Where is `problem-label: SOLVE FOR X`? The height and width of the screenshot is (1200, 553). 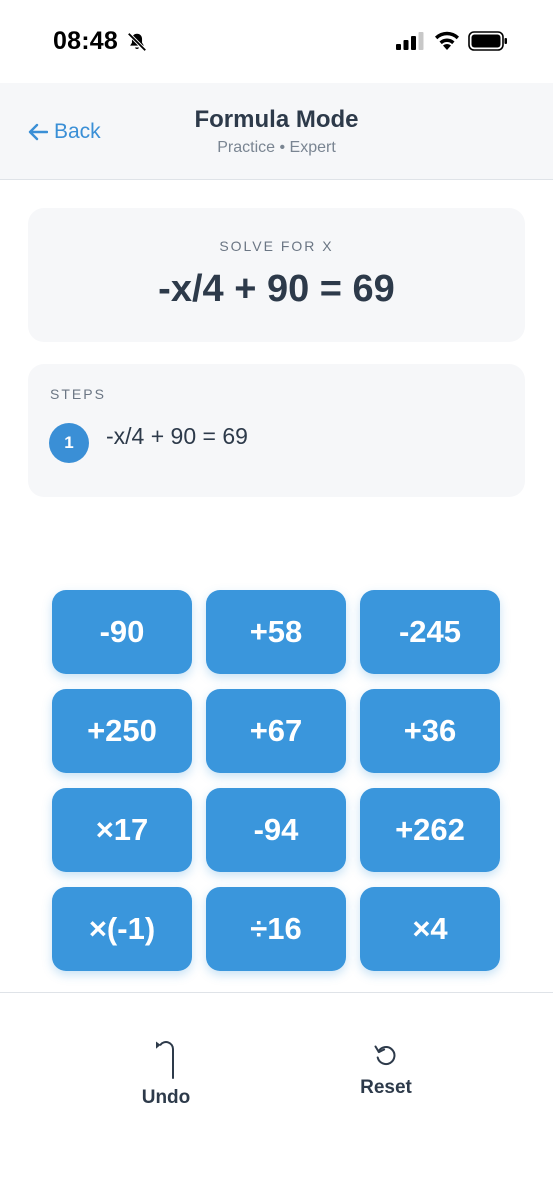 problem-label: SOLVE FOR X is located at coordinates (276, 246).